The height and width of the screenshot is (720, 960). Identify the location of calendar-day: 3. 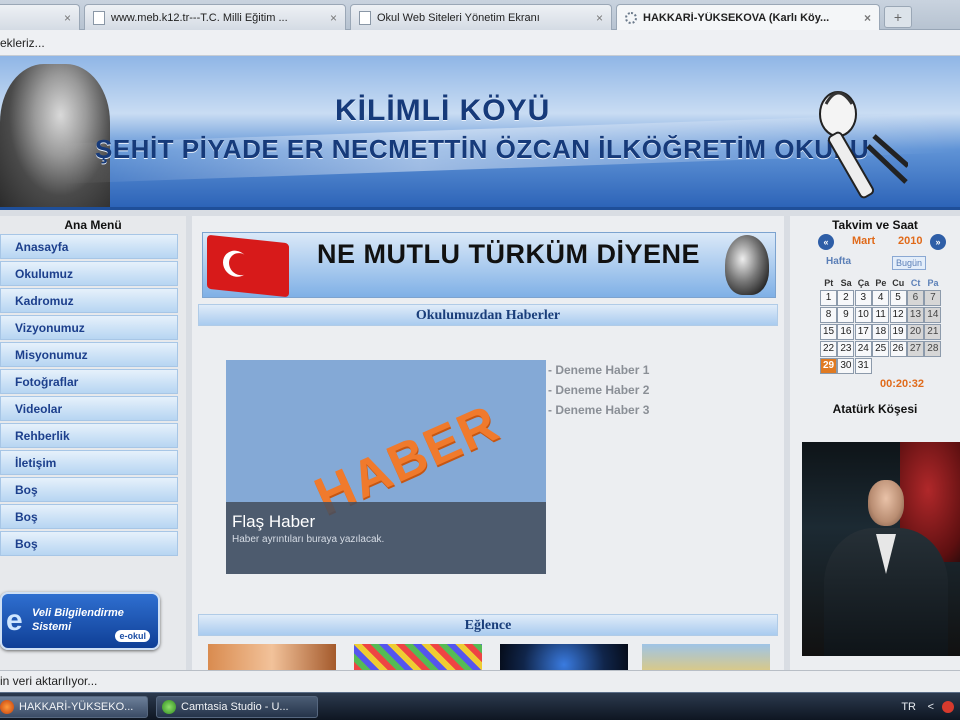
(863, 298).